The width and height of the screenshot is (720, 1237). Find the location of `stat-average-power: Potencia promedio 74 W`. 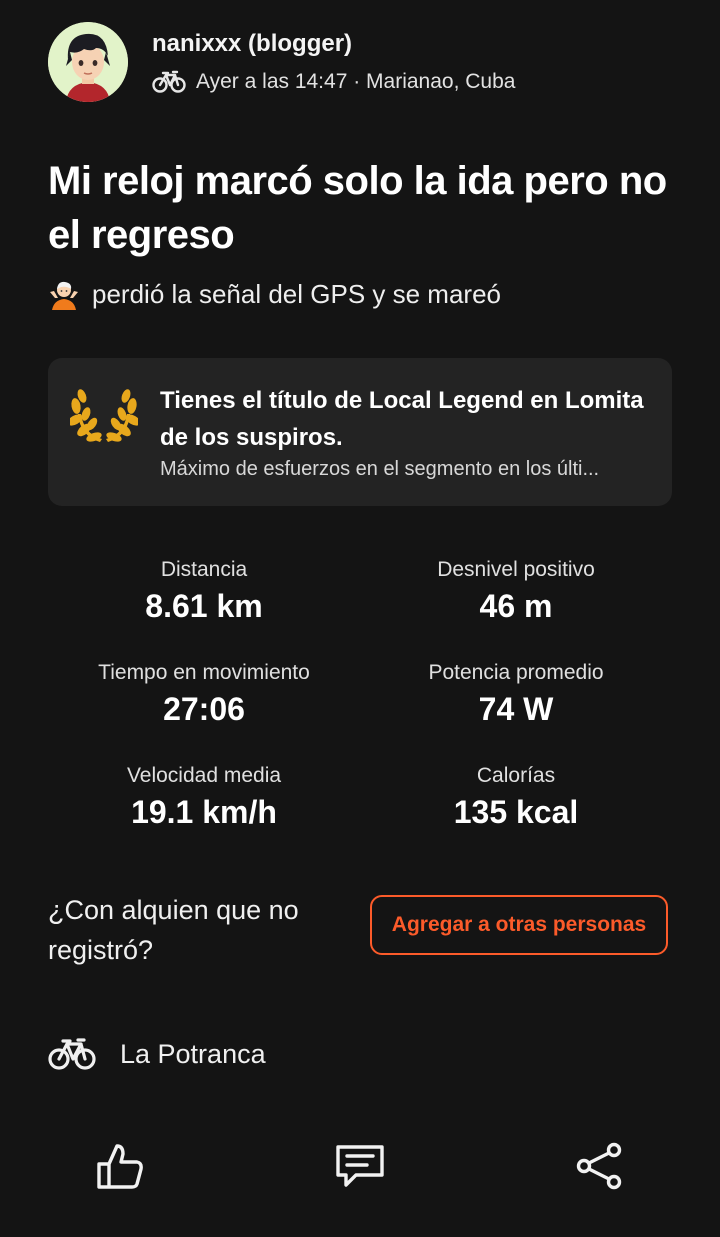

stat-average-power: Potencia promedio 74 W is located at coordinates (516, 693).